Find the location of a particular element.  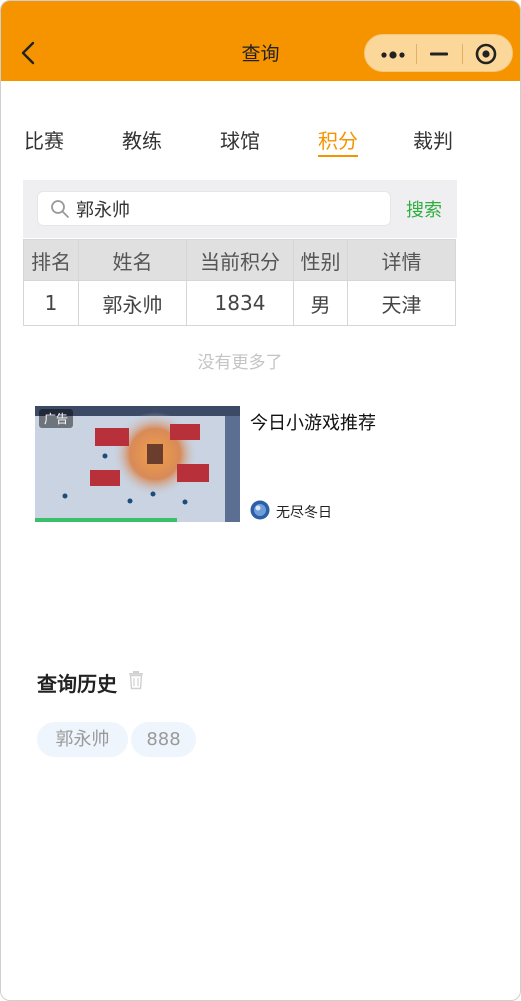

cell-gender: 男 is located at coordinates (320, 303).